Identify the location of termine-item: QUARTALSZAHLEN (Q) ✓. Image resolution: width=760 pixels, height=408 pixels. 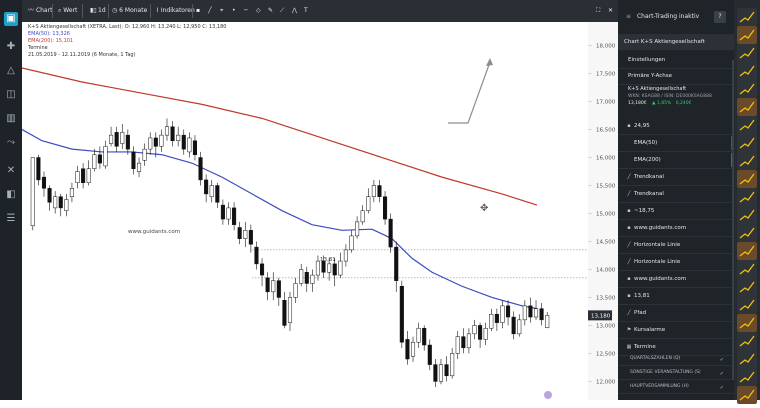
(676, 359).